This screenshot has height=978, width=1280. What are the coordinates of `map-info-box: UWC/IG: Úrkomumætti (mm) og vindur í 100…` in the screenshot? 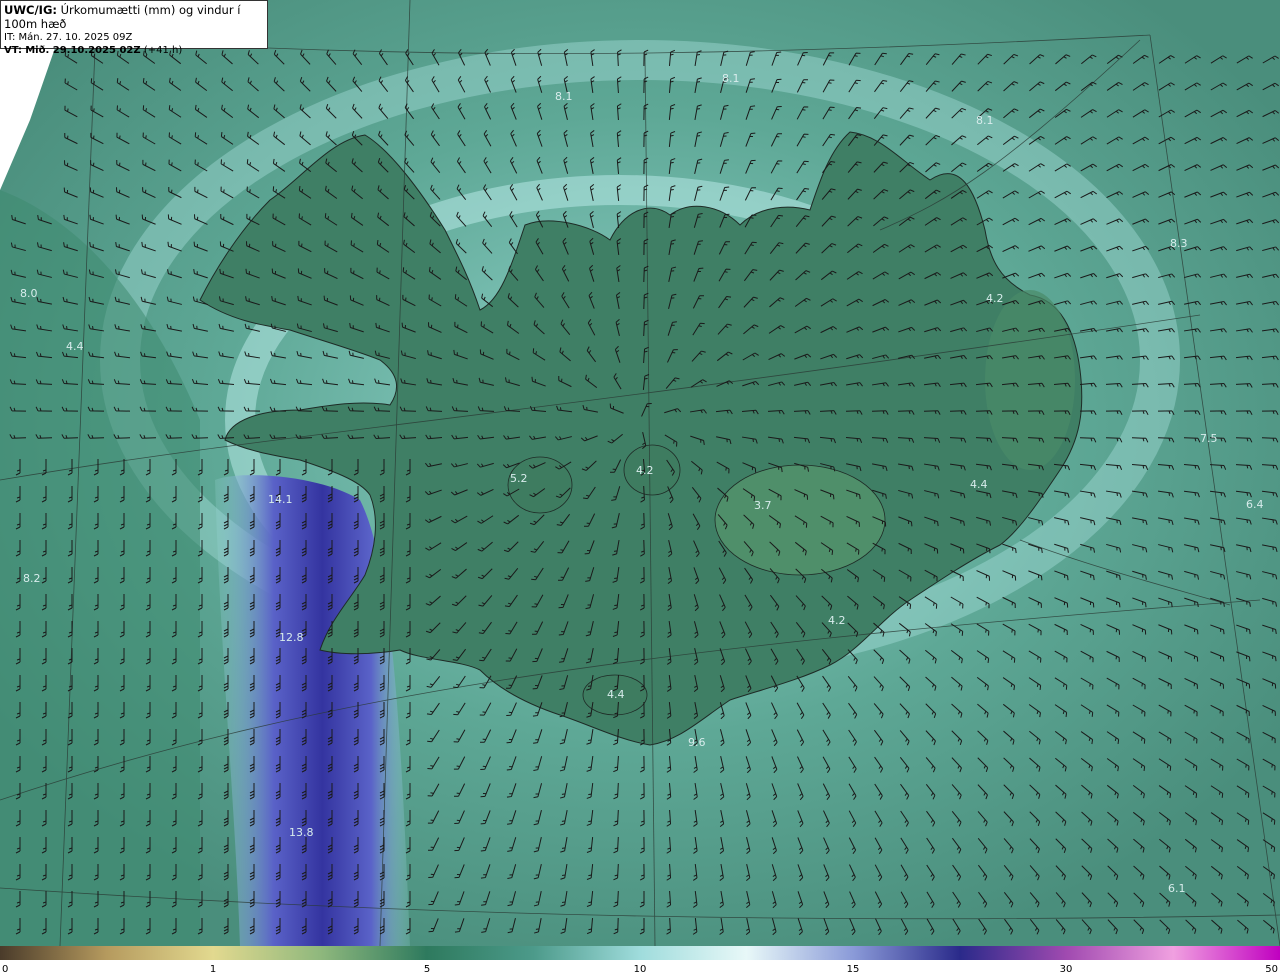 It's located at (134, 28).